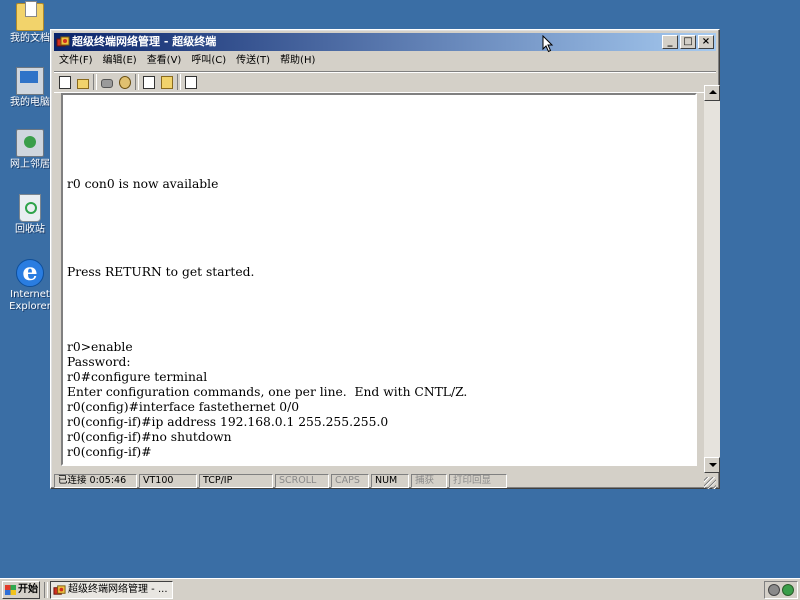 Image resolution: width=800 pixels, height=600 pixels. I want to click on close-button: ×, so click(706, 42).